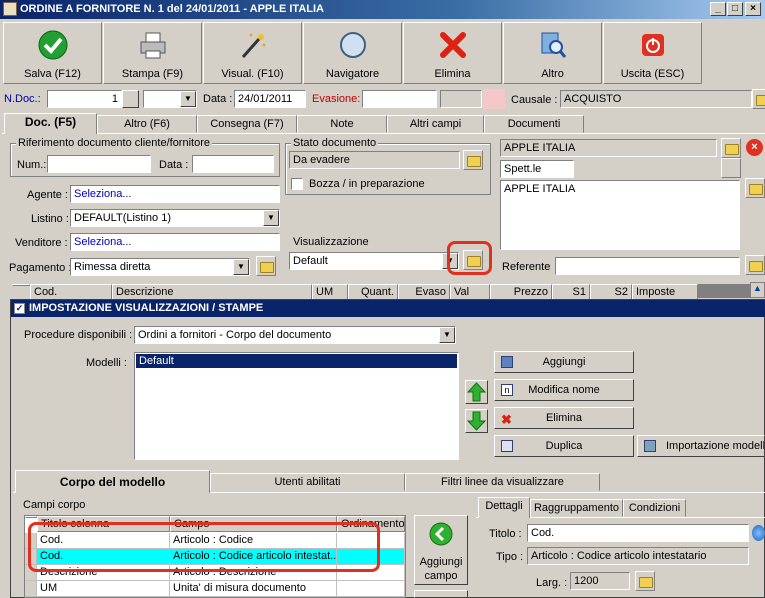 The image size is (765, 598). I want to click on tab-utenti-abilitati: Utenti abilitati, so click(307, 482).